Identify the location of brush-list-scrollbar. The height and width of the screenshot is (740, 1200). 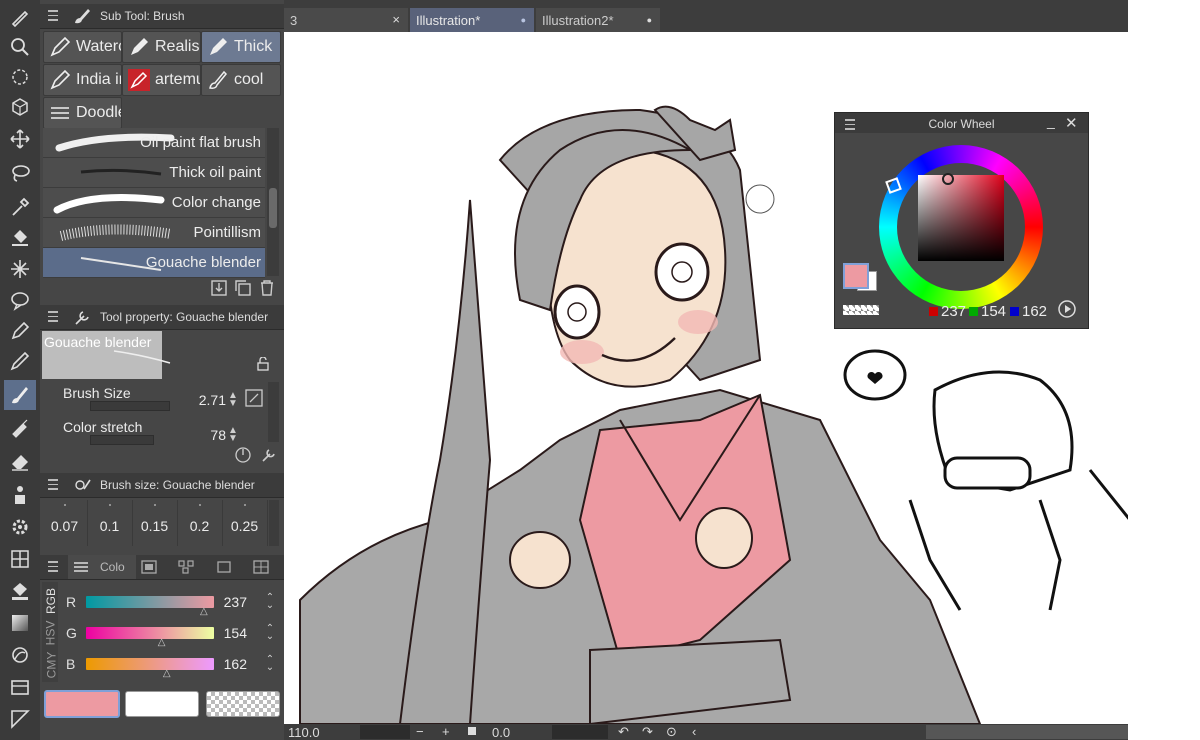
(273, 202).